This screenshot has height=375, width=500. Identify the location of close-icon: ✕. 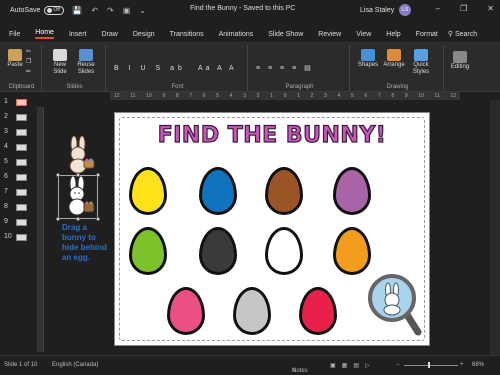
(490, 8).